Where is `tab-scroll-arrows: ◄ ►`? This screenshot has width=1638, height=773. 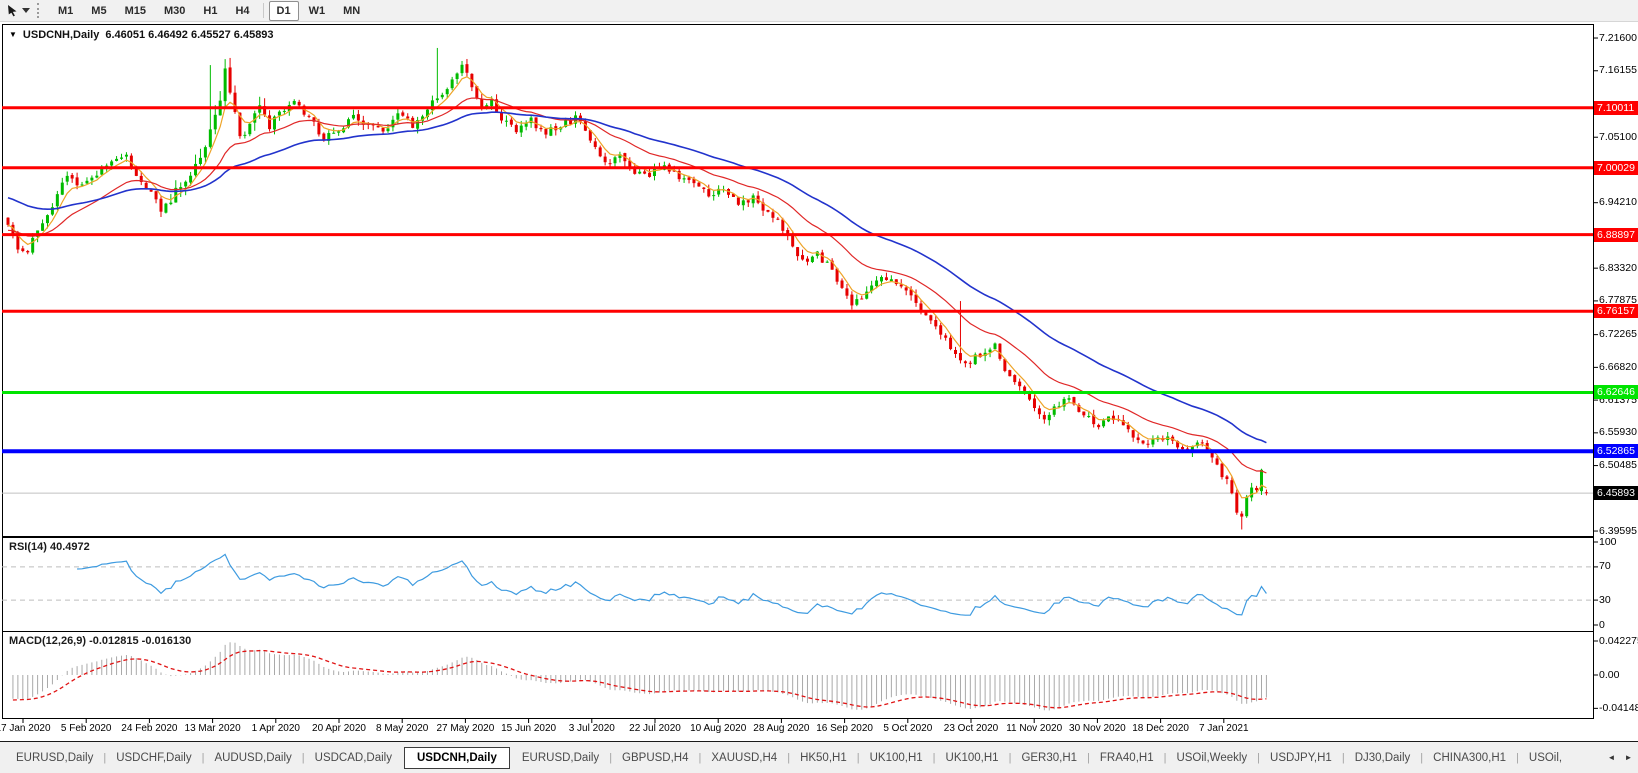 tab-scroll-arrows: ◄ ► is located at coordinates (1620, 757).